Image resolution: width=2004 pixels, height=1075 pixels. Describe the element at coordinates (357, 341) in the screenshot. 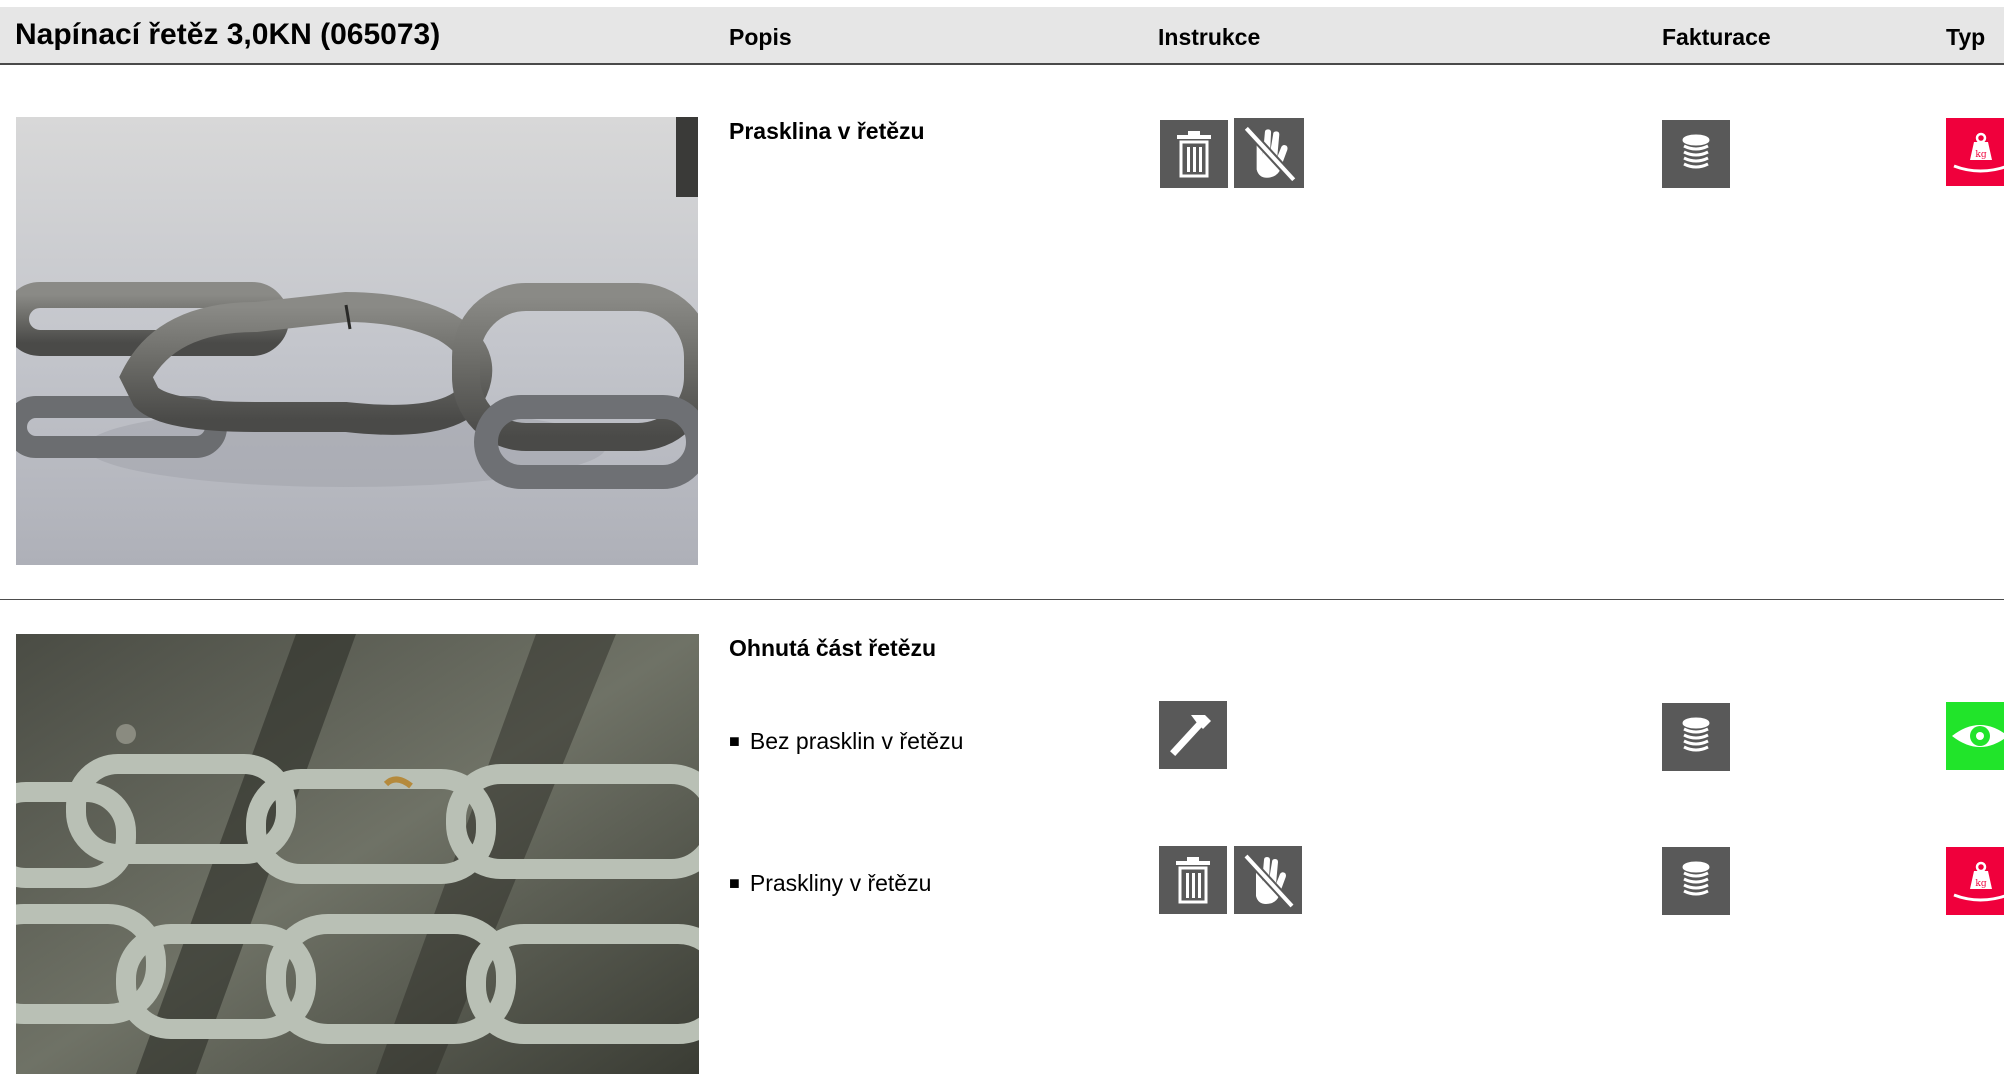

I see `cracked-chain-photo` at that location.